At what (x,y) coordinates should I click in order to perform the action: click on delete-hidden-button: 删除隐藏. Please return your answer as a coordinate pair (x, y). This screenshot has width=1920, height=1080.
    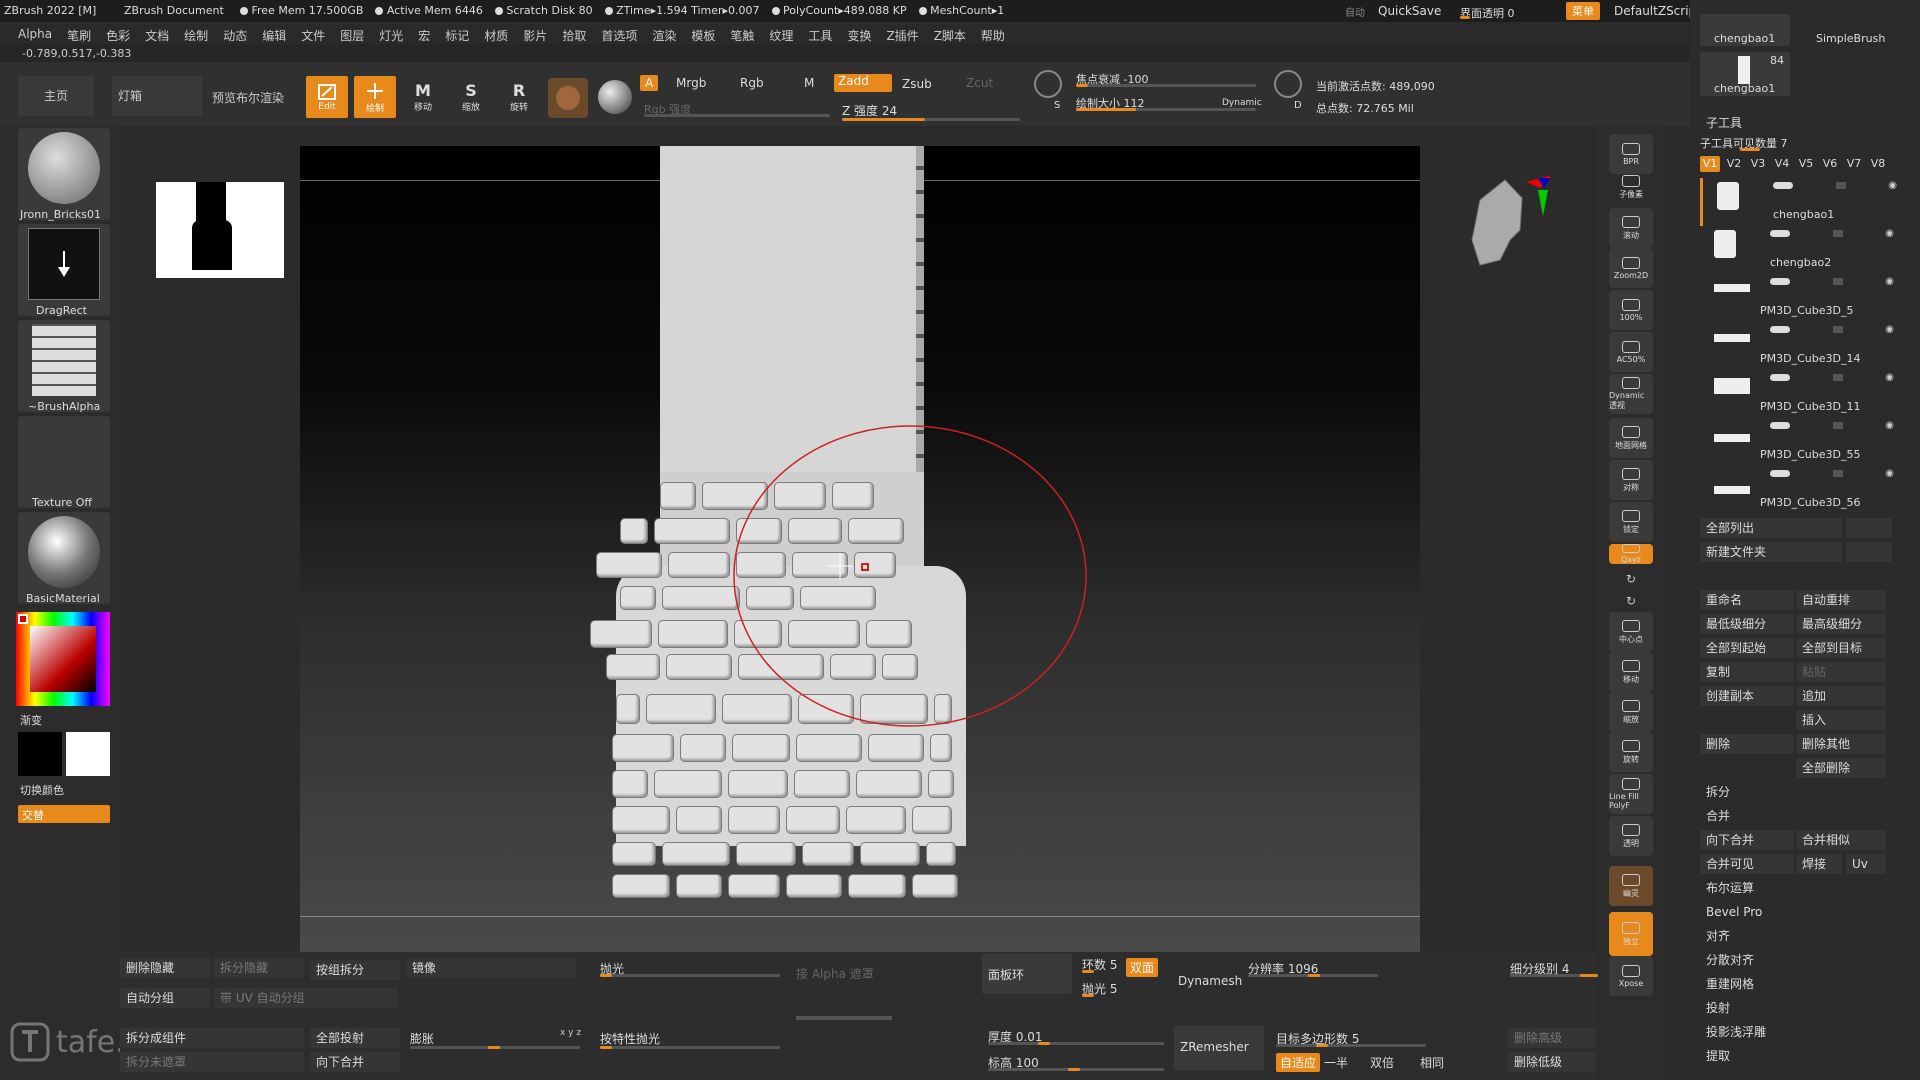
    Looking at the image, I should click on (165, 968).